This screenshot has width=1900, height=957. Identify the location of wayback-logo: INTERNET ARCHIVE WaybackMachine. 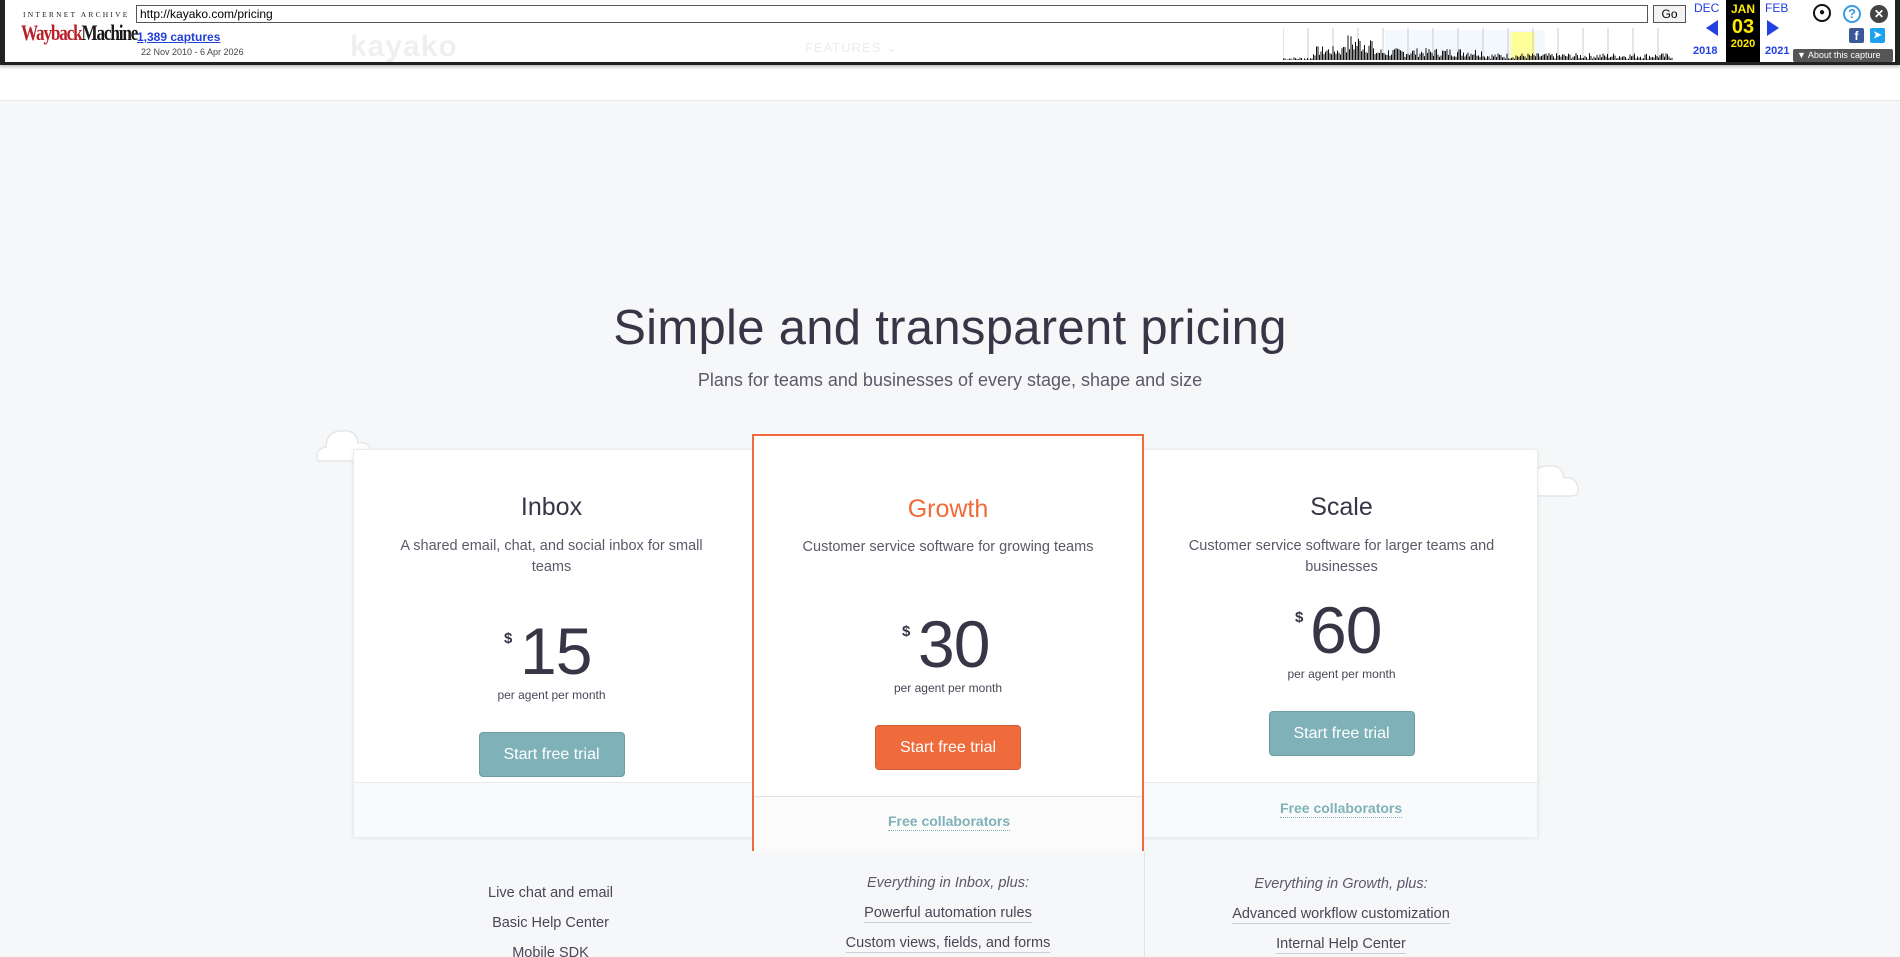
(77, 31).